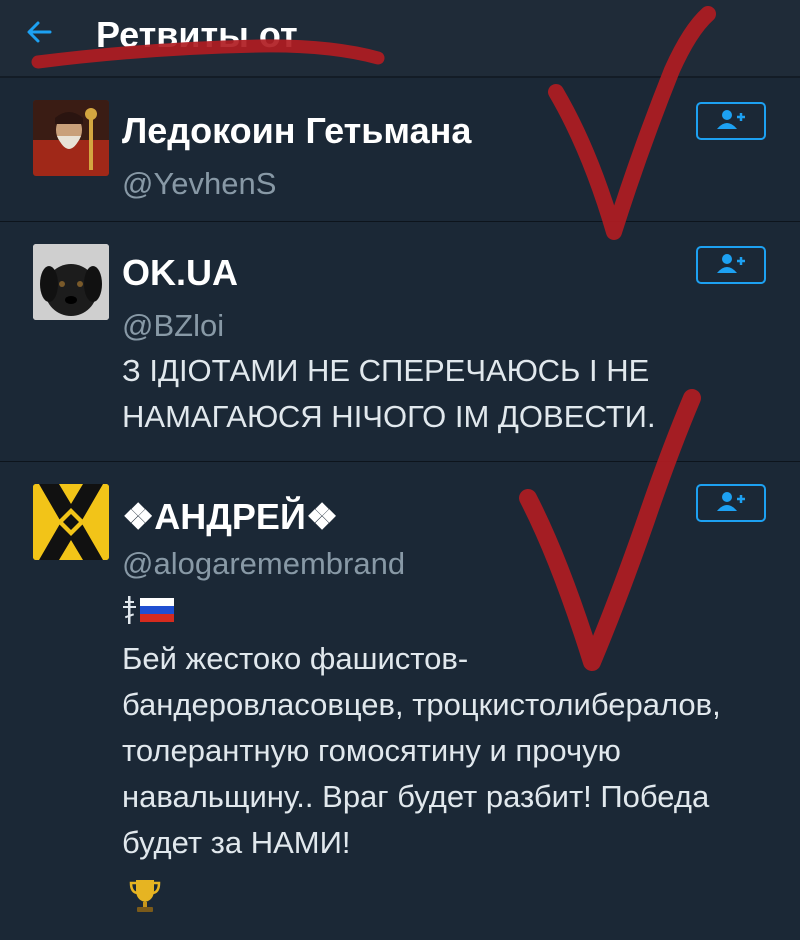 The image size is (800, 940). I want to click on bio-line: будет за НАМИ!, so click(236, 842).